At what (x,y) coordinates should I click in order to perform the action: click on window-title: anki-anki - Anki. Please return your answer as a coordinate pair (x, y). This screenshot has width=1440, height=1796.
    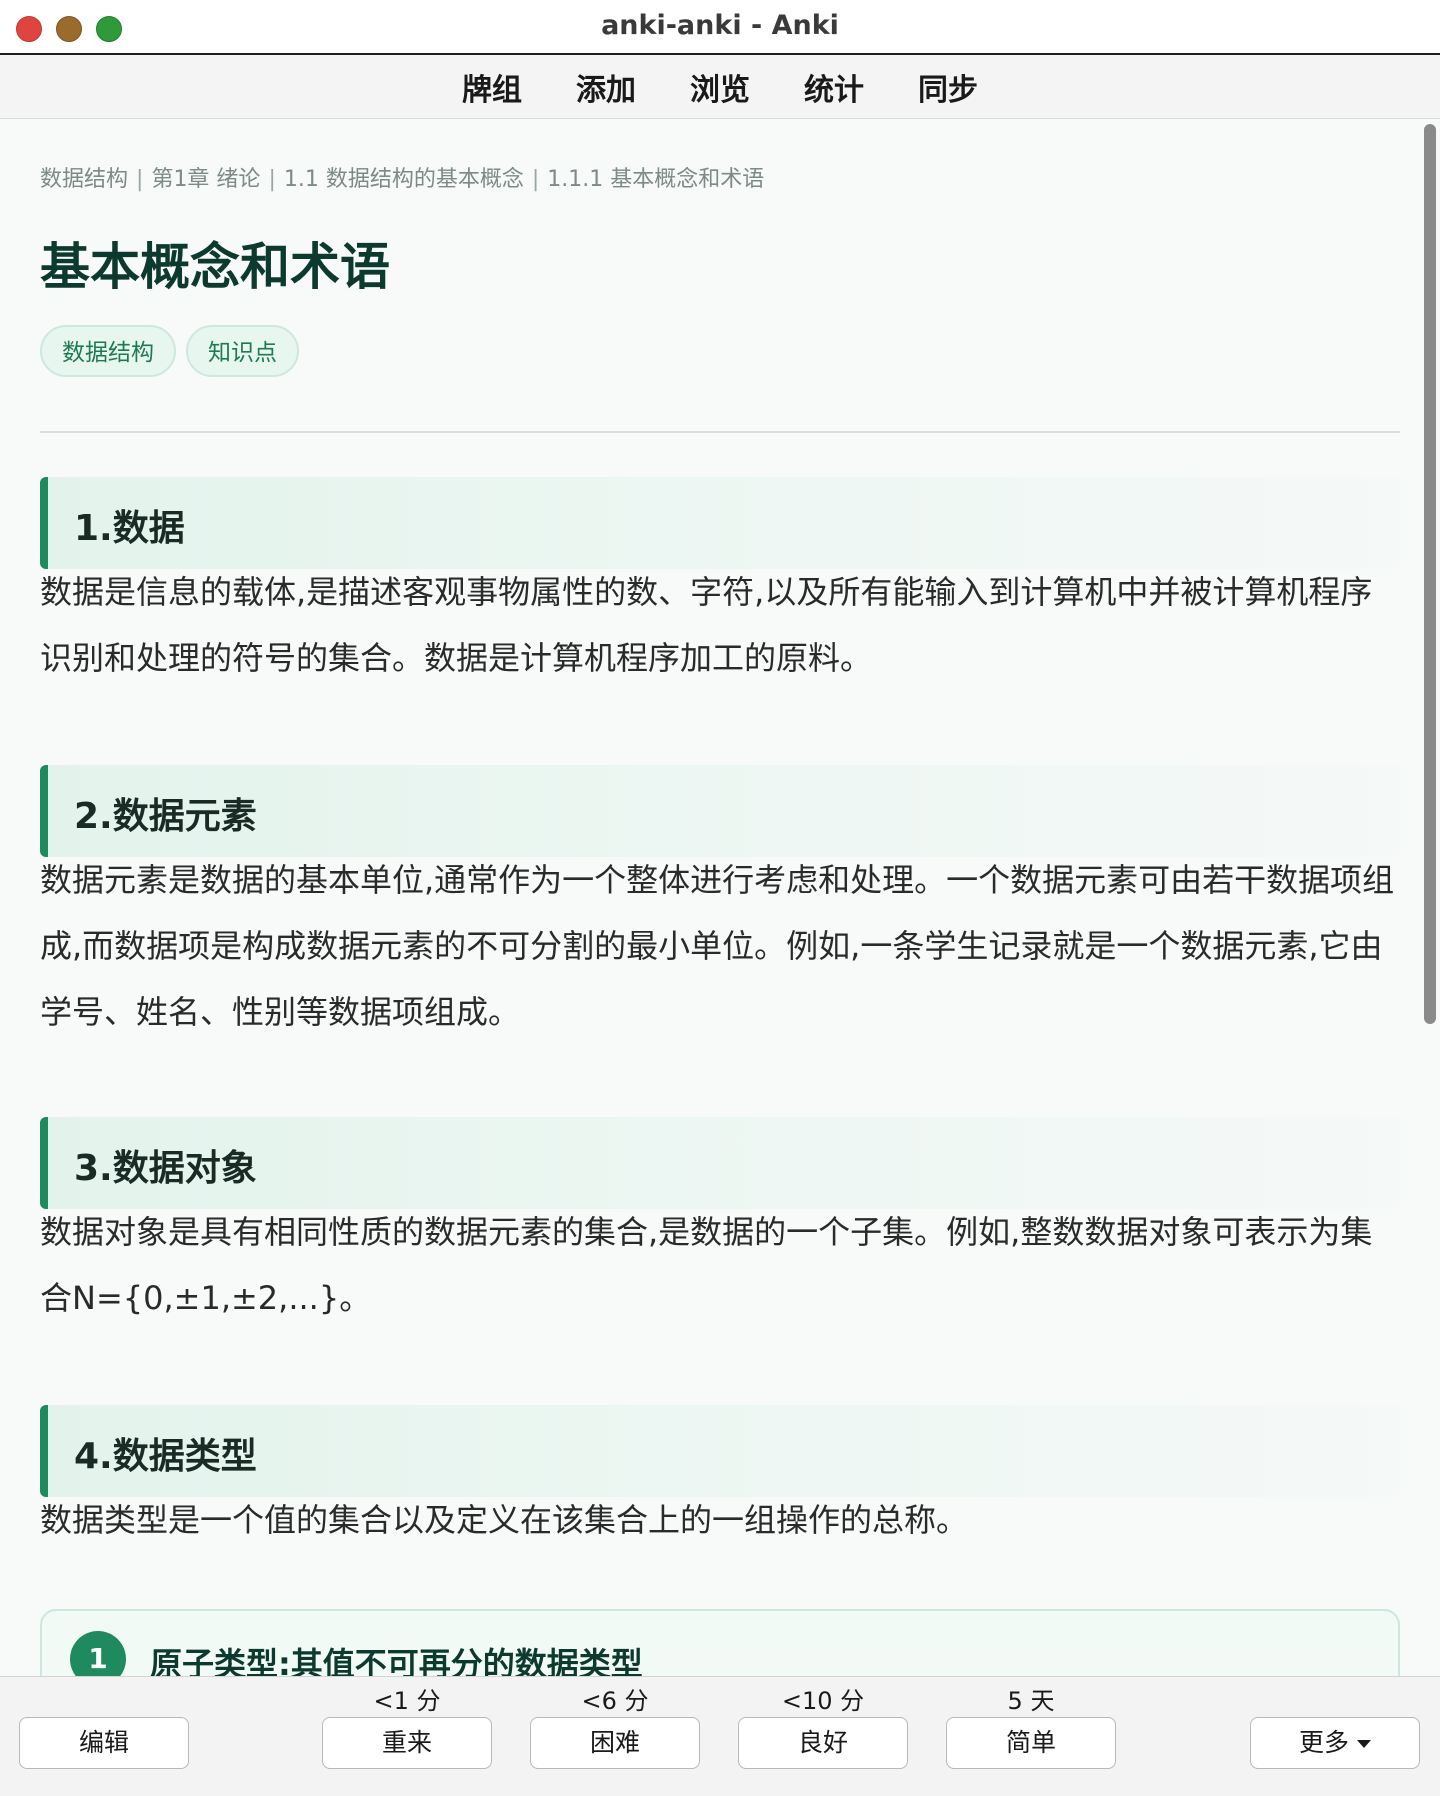
    Looking at the image, I should click on (720, 25).